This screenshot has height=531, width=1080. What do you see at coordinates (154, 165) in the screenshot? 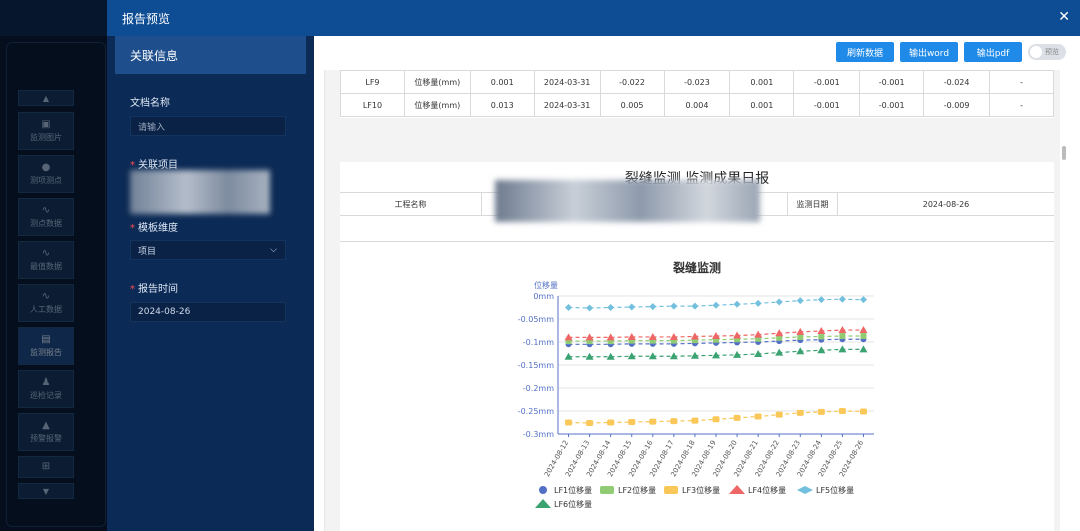
I see `project-label: * 关联项目` at bounding box center [154, 165].